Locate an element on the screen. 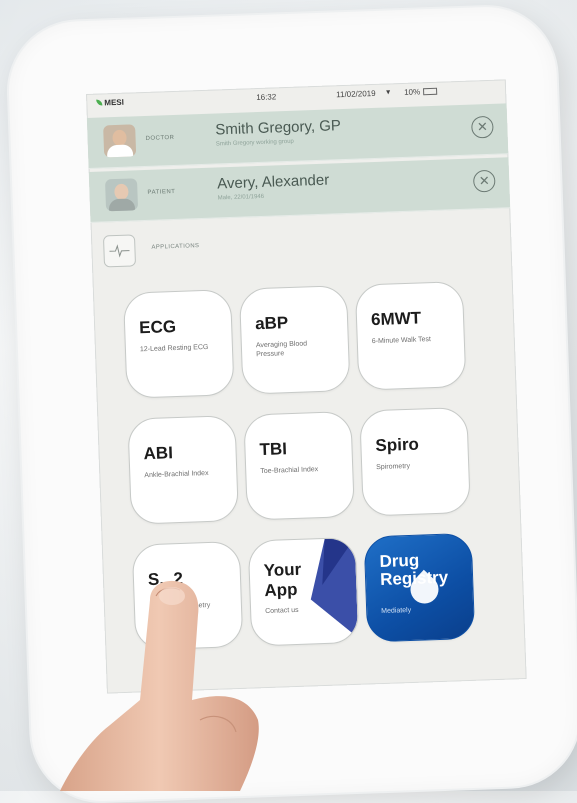  tile-subtitle: Spirometry is located at coordinates (393, 467).